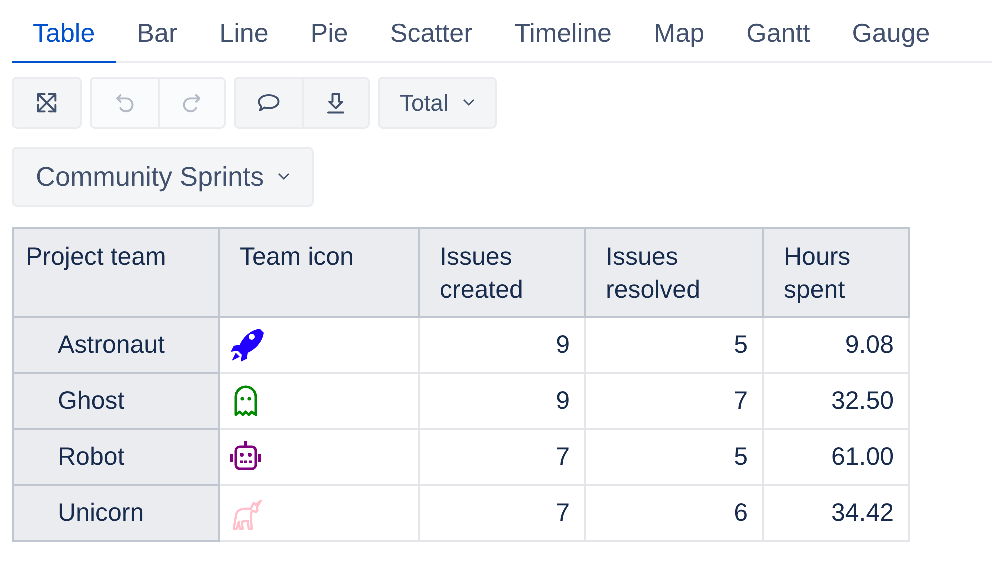 The image size is (992, 570). What do you see at coordinates (564, 31) in the screenshot?
I see `tab: Timeline` at bounding box center [564, 31].